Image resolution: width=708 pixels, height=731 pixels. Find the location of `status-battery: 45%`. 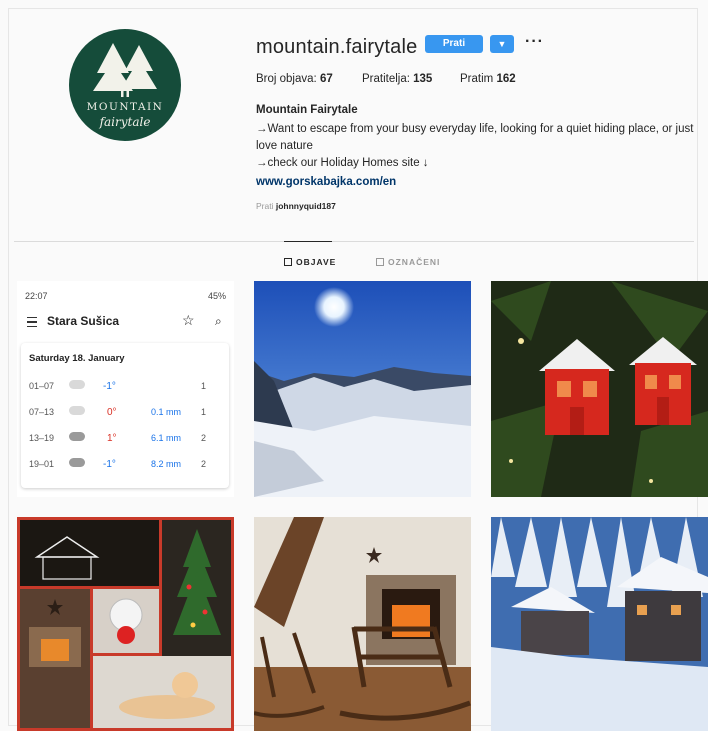

status-battery: 45% is located at coordinates (216, 296).